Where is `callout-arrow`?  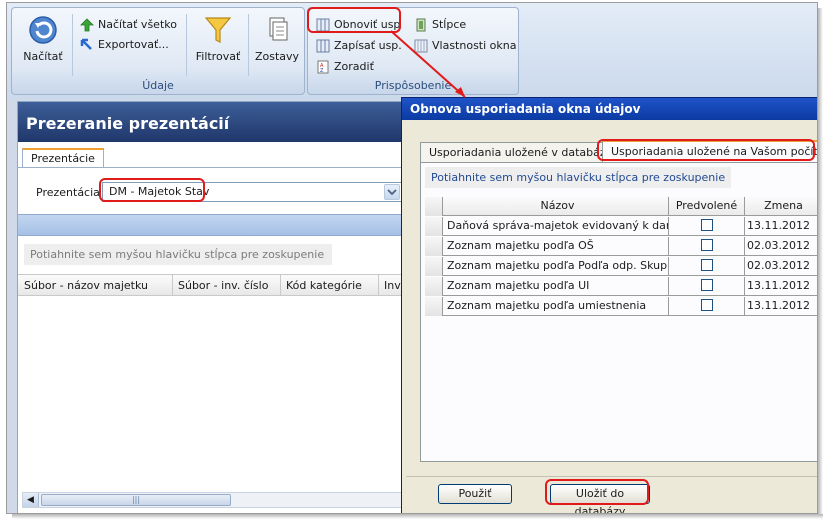 callout-arrow is located at coordinates (428, 64).